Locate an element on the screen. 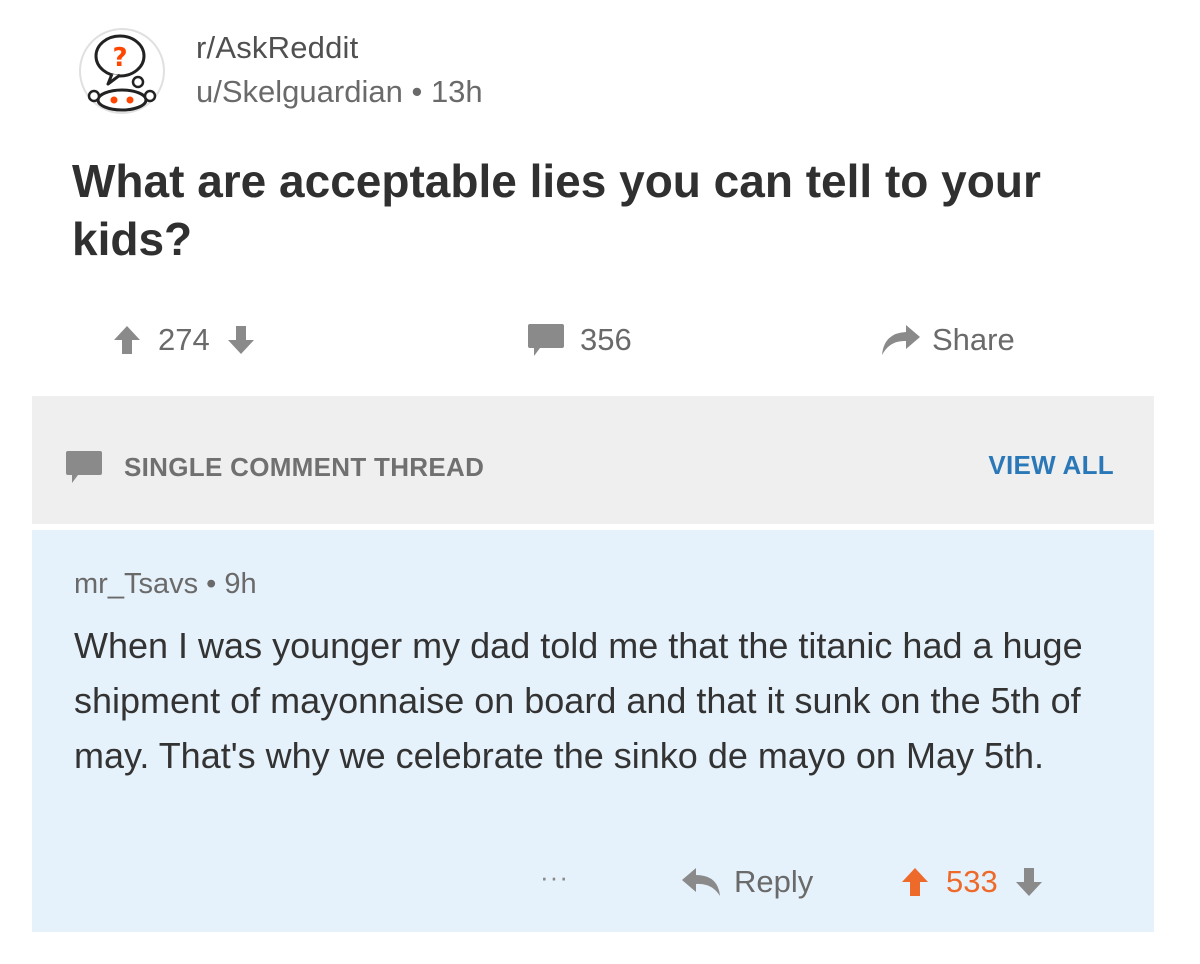  comment-vote-group: 533 is located at coordinates (972, 882).